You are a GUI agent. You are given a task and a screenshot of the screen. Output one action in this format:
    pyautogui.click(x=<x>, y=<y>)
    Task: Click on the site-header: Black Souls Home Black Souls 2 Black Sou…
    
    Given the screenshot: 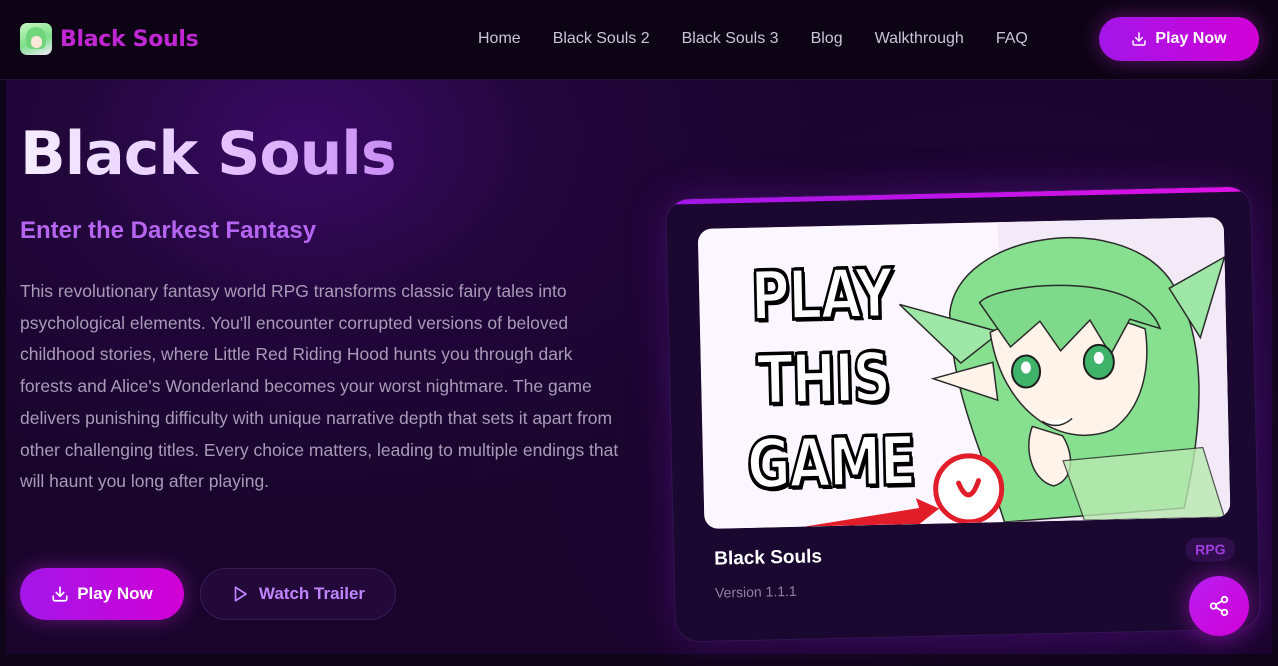 What is the action you would take?
    pyautogui.click(x=639, y=40)
    